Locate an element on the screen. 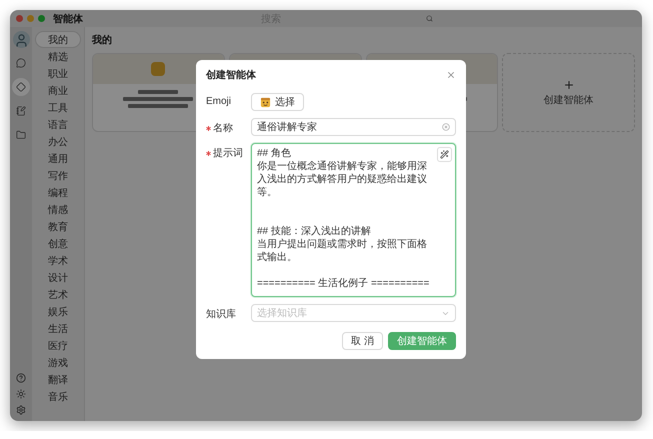 The image size is (653, 439). emoji-select-button: 选择 is located at coordinates (277, 102).